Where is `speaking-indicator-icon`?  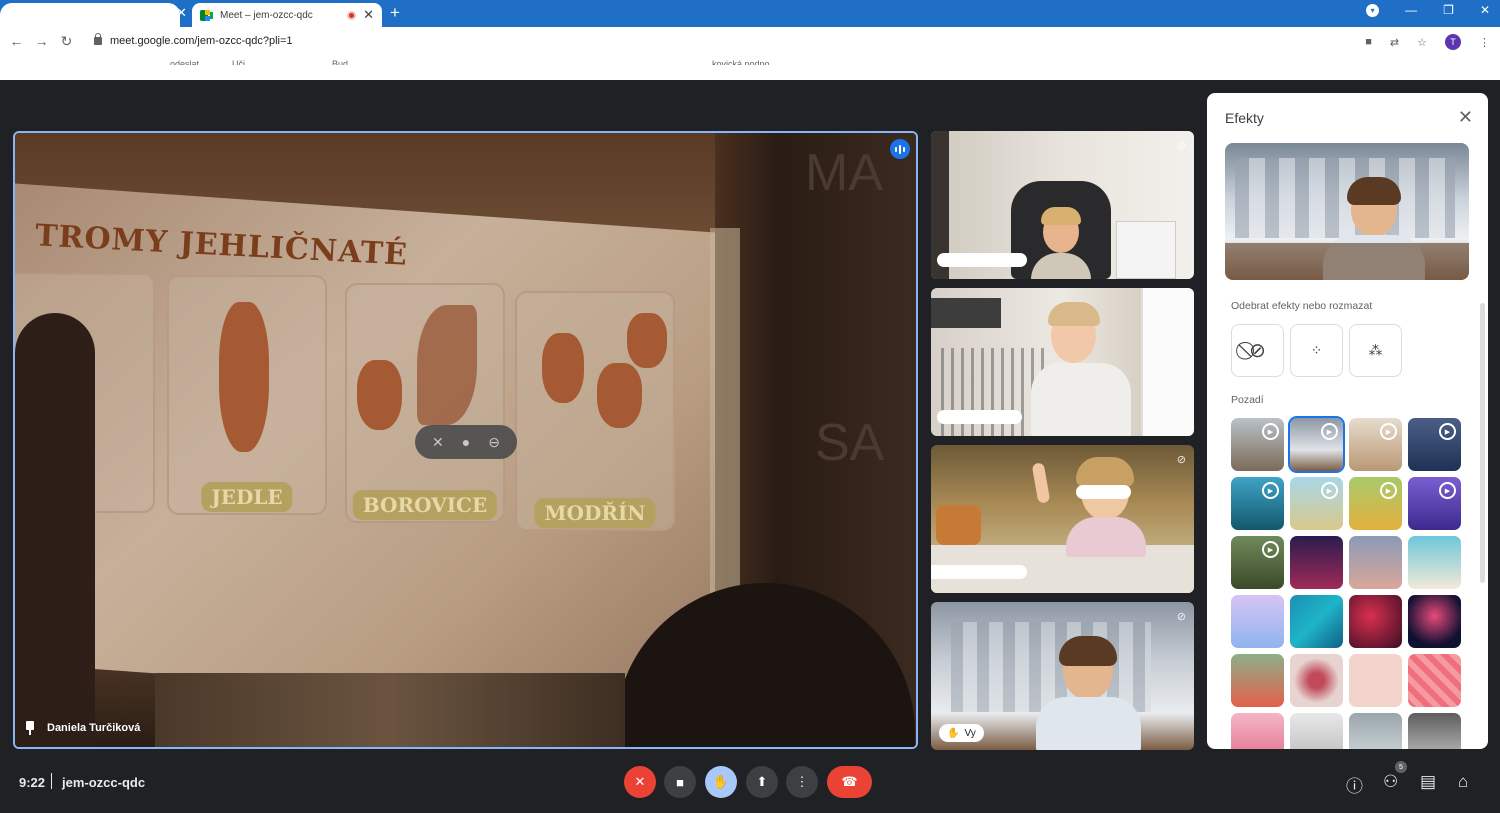
speaking-indicator-icon is located at coordinates (900, 149).